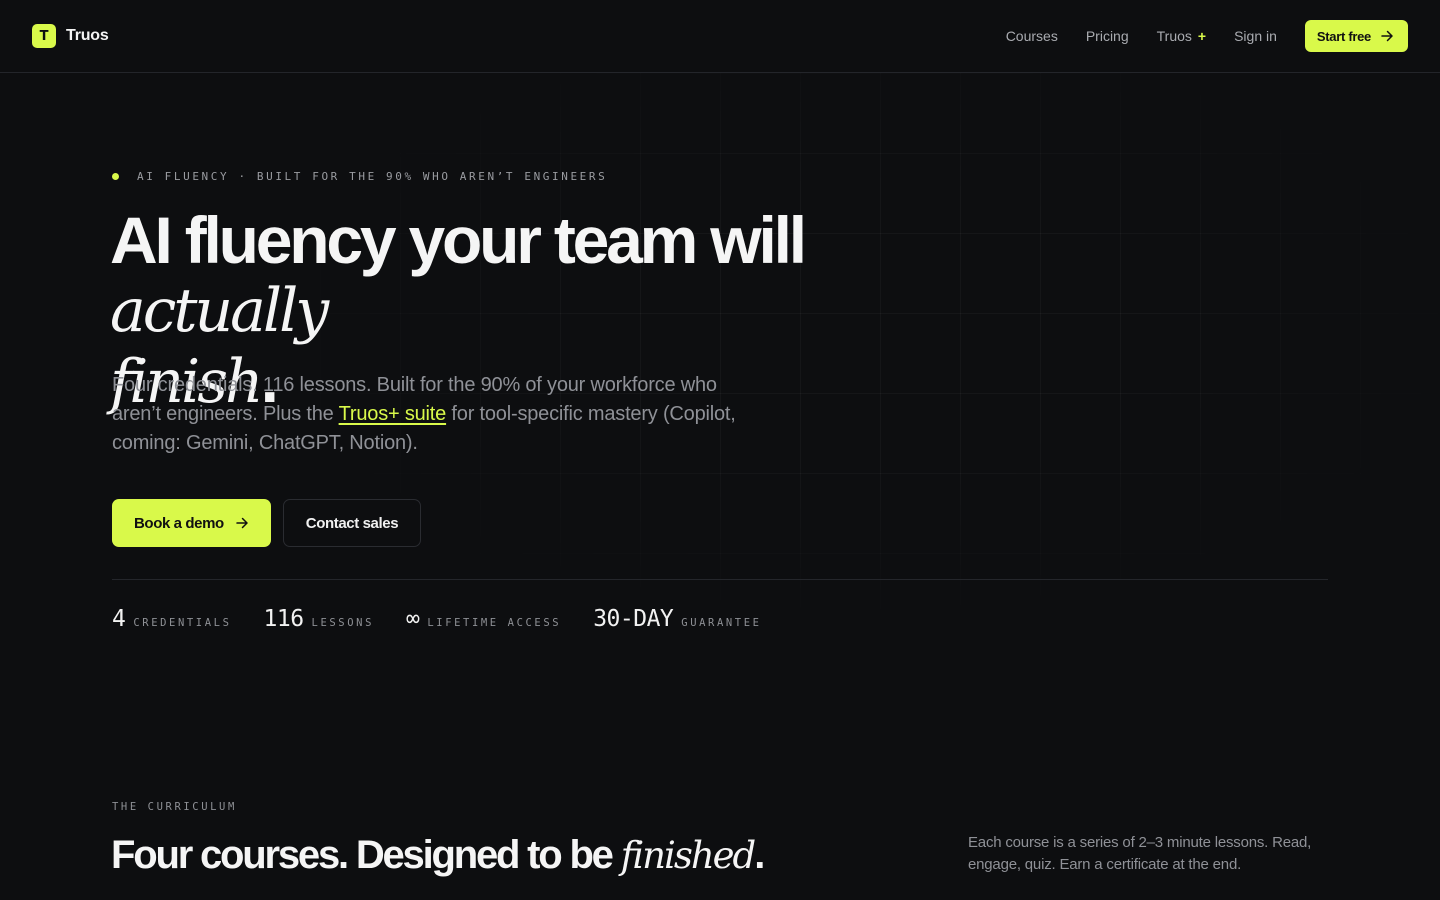  I want to click on infinity-icon: ∞, so click(413, 619).